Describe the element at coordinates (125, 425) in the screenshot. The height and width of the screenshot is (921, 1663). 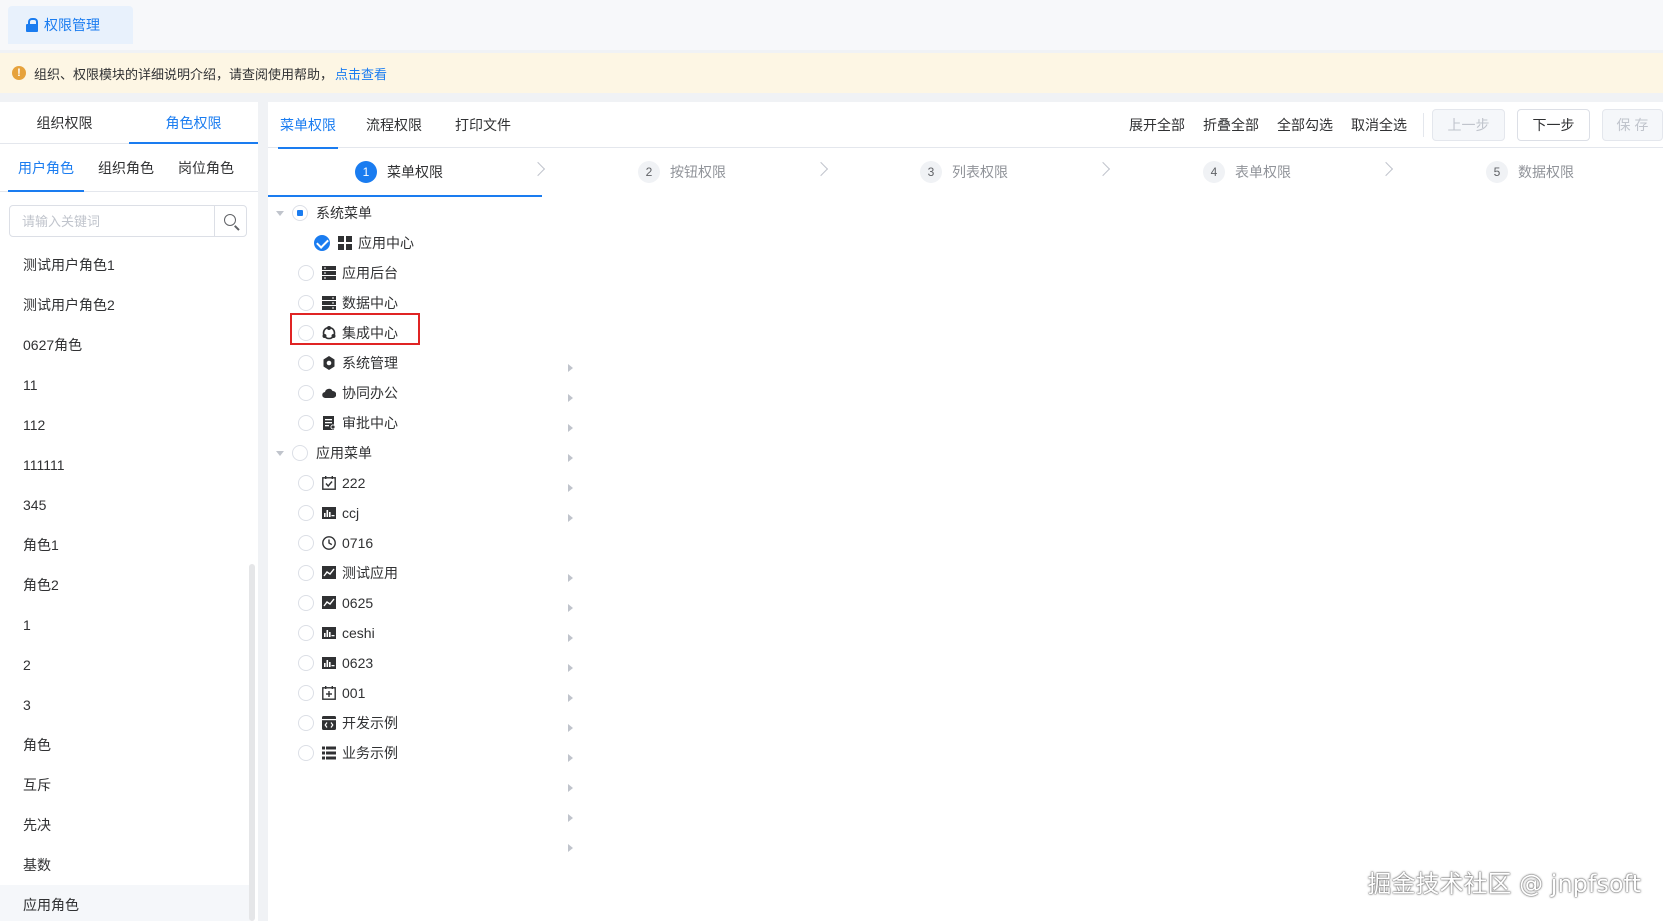
I see `role-item: 112` at that location.